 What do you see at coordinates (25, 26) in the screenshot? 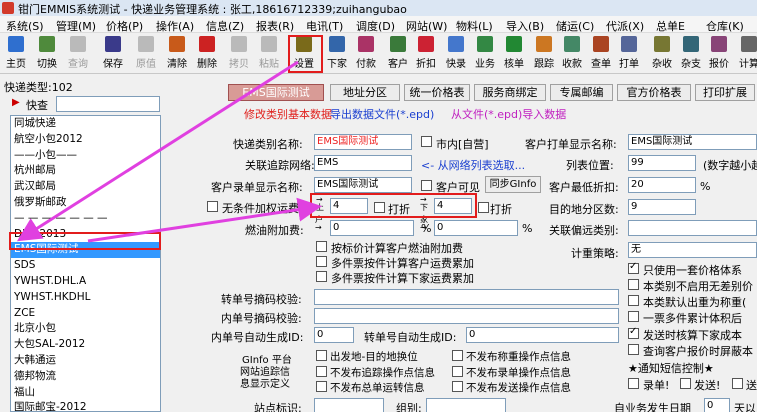
I see `menu-item-0: 系统(S)` at bounding box center [25, 26].